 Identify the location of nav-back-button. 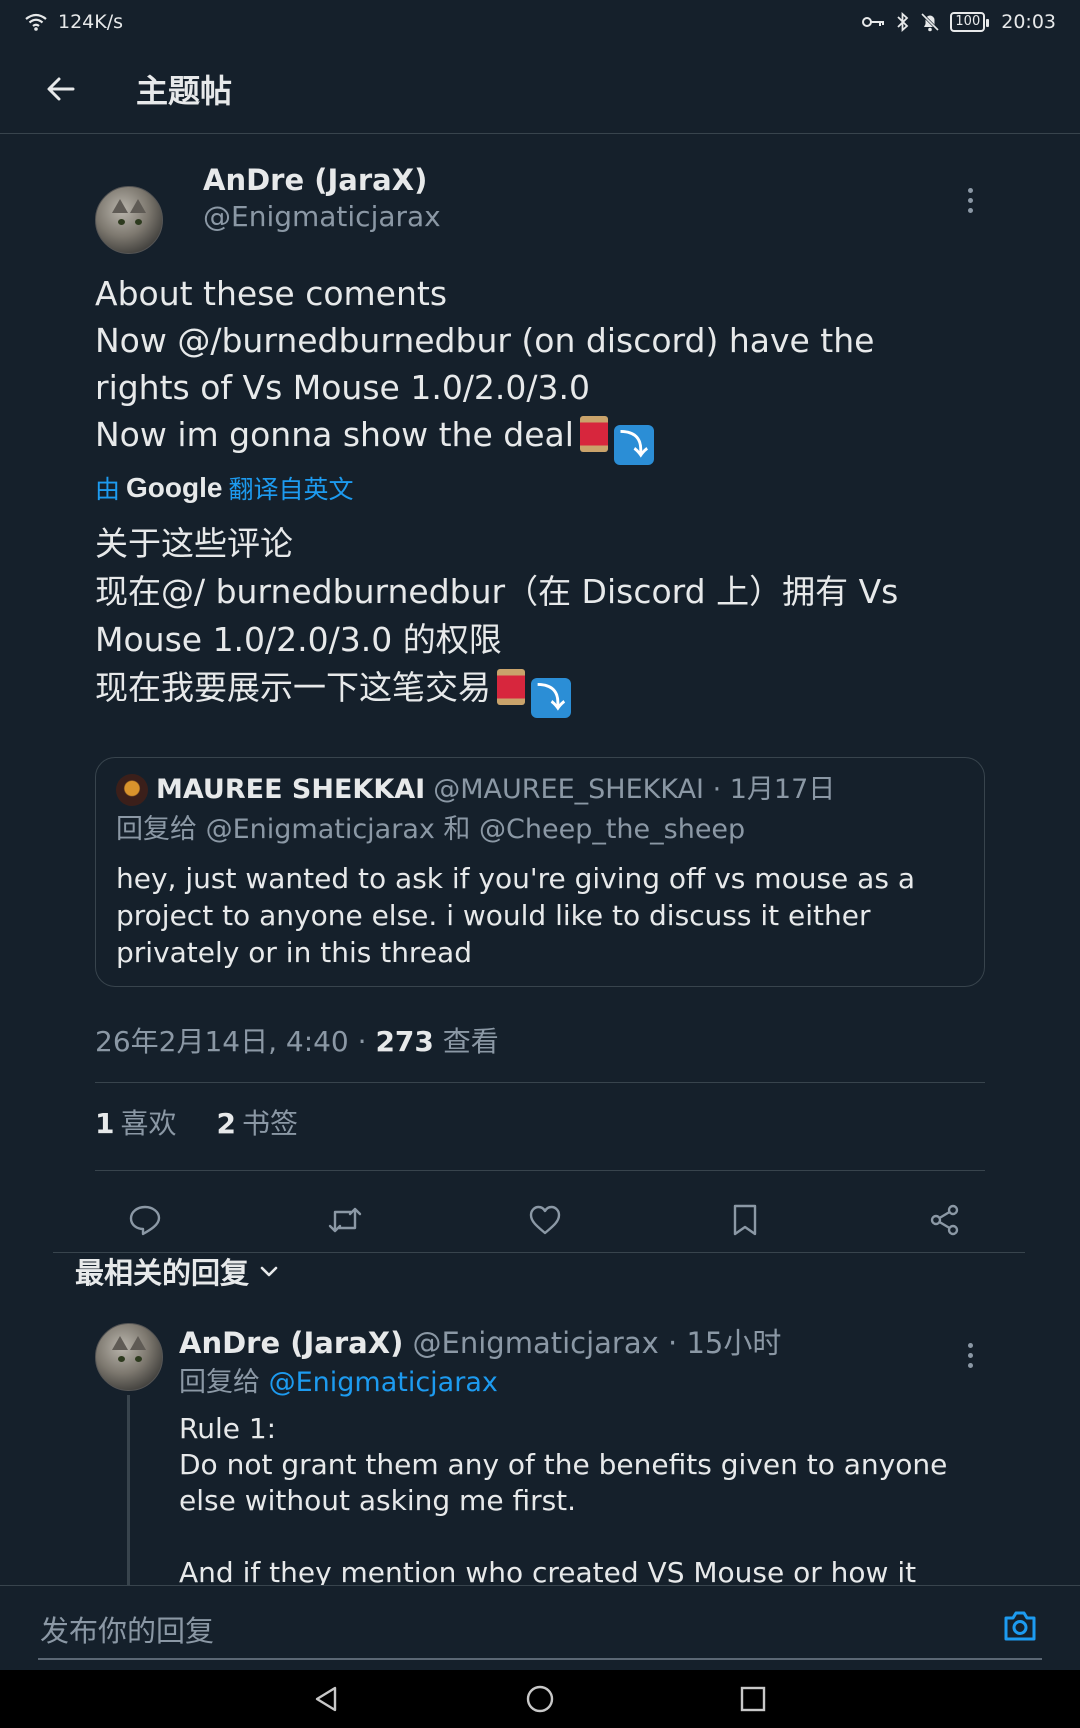
(327, 1699).